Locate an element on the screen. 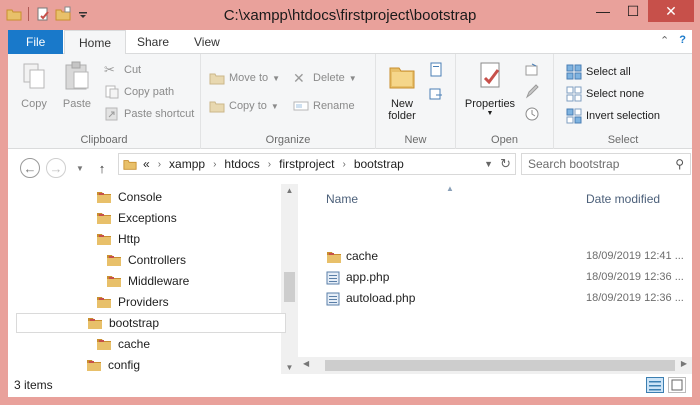  scroll-right-icon: ▶ is located at coordinates (684, 363).